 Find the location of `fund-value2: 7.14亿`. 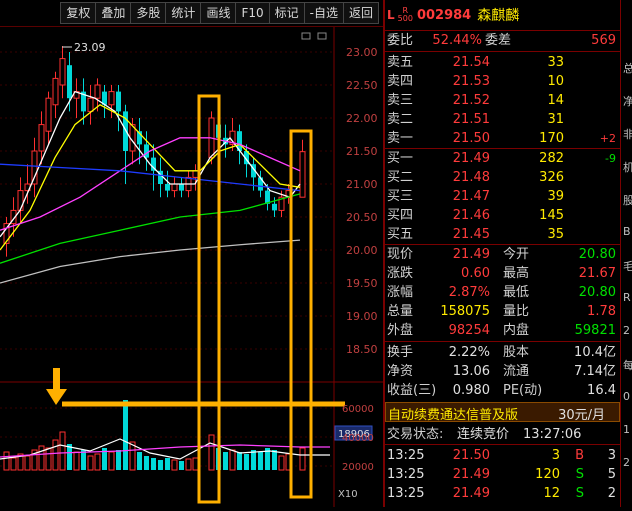

fund-value2: 7.14亿 is located at coordinates (595, 371).